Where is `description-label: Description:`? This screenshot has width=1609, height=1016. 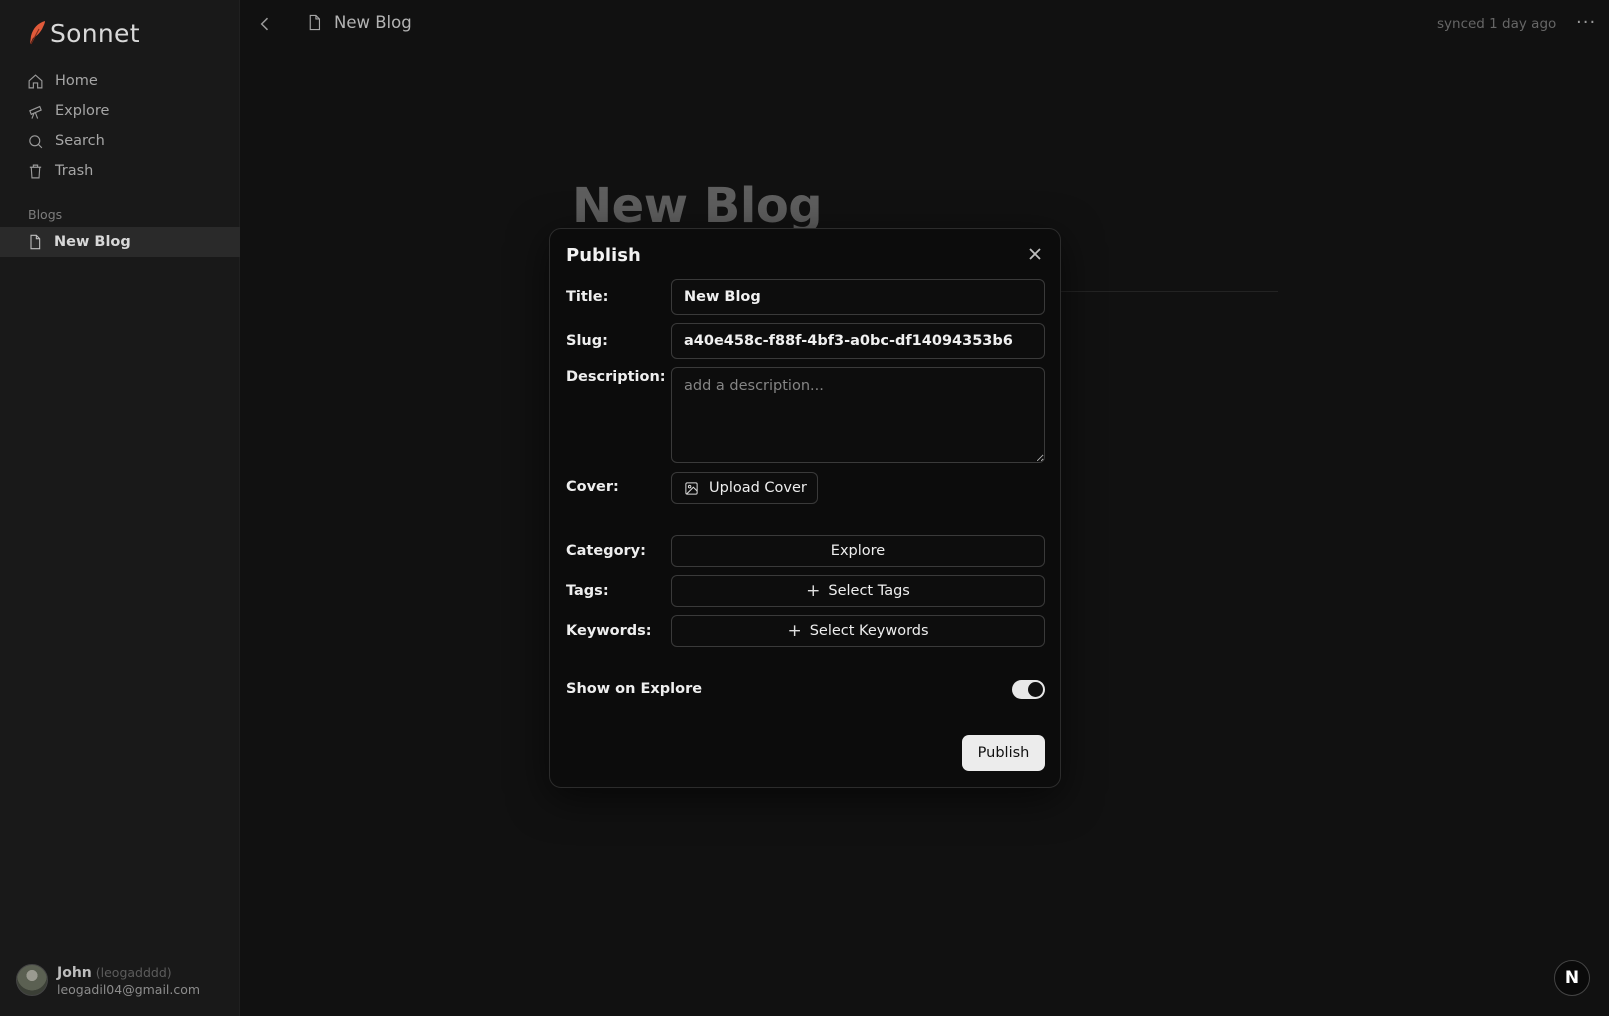
description-label: Description: is located at coordinates (616, 377).